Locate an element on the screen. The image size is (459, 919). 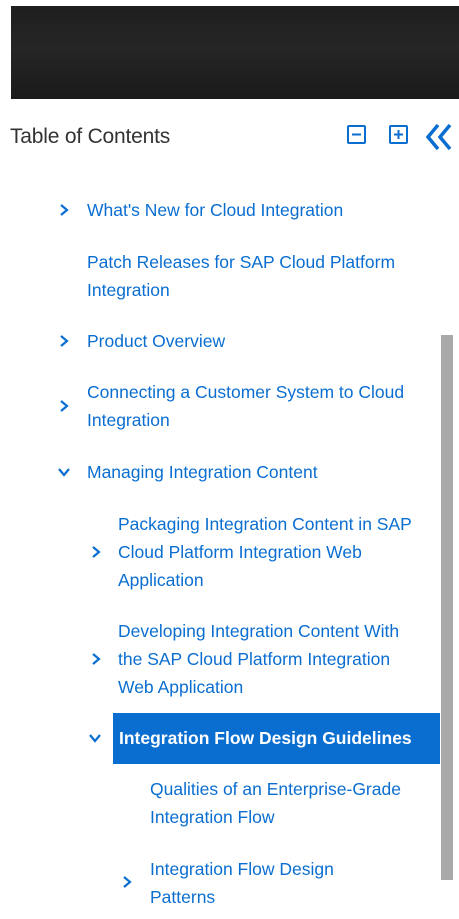
hide-toc-button is located at coordinates (440, 137).